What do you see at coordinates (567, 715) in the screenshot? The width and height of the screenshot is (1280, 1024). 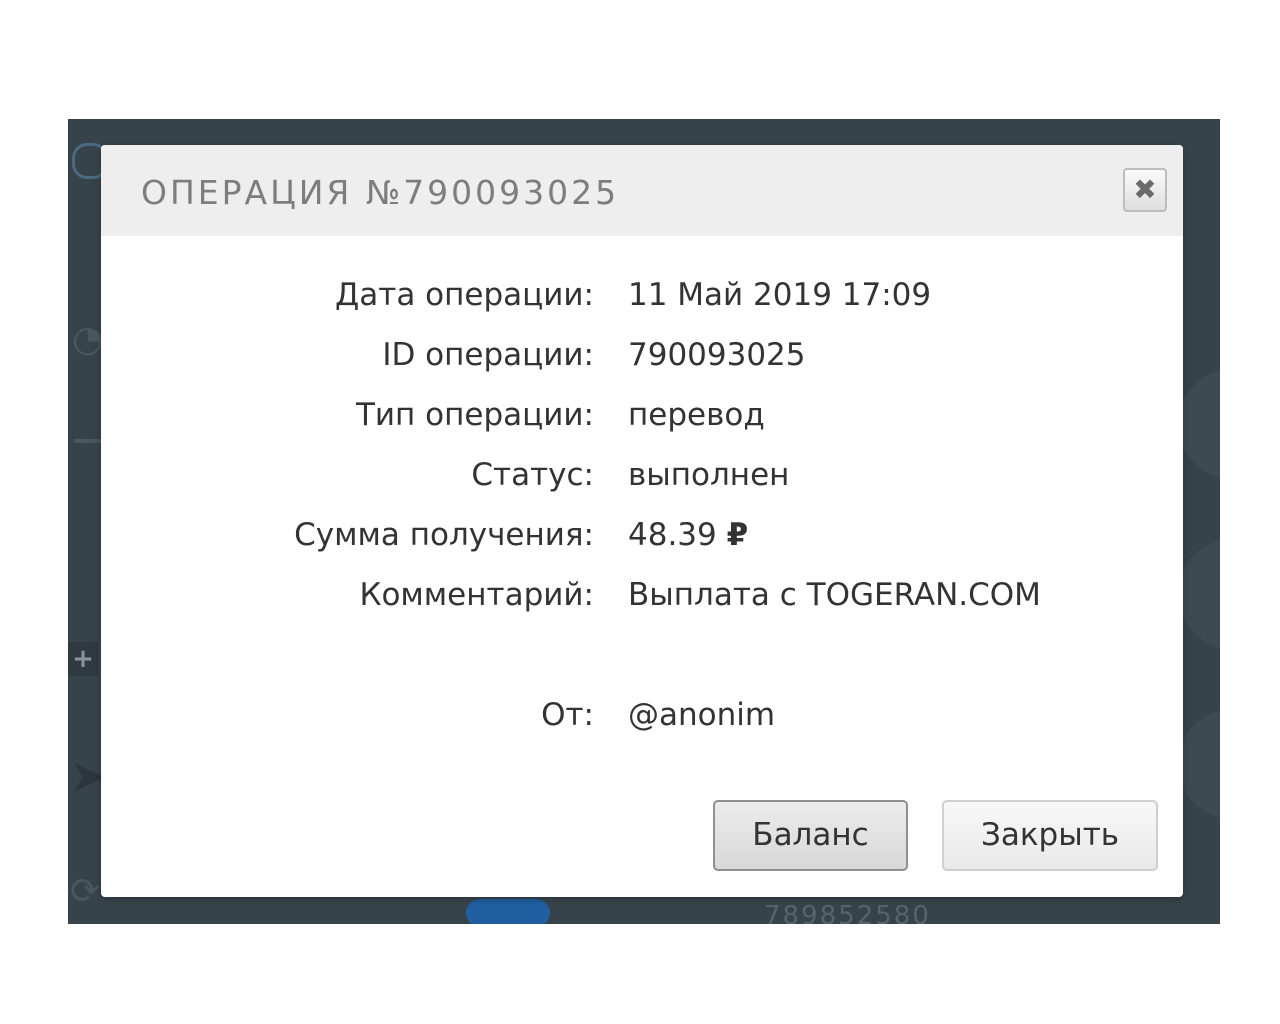 I see `detail-label: От:` at bounding box center [567, 715].